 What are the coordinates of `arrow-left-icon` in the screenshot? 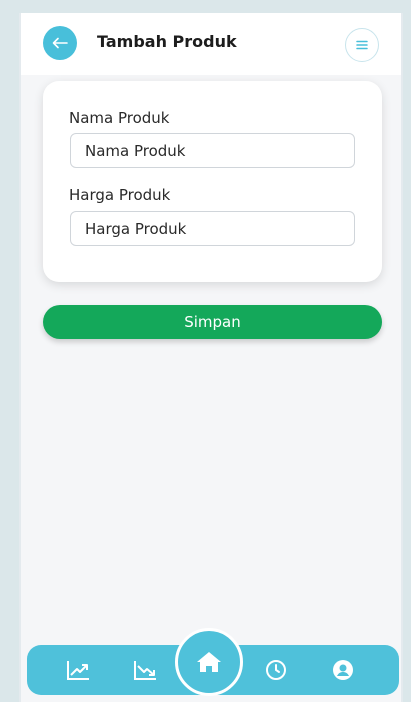 It's located at (60, 43).